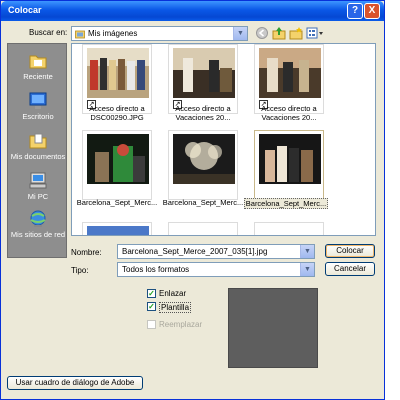  Describe the element at coordinates (113, 33) in the screenshot. I see `lookin-value: Mis imágenes` at that location.